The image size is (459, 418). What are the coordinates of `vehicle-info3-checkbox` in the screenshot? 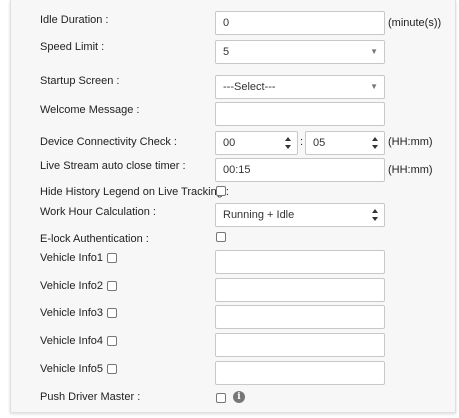 It's located at (112, 313).